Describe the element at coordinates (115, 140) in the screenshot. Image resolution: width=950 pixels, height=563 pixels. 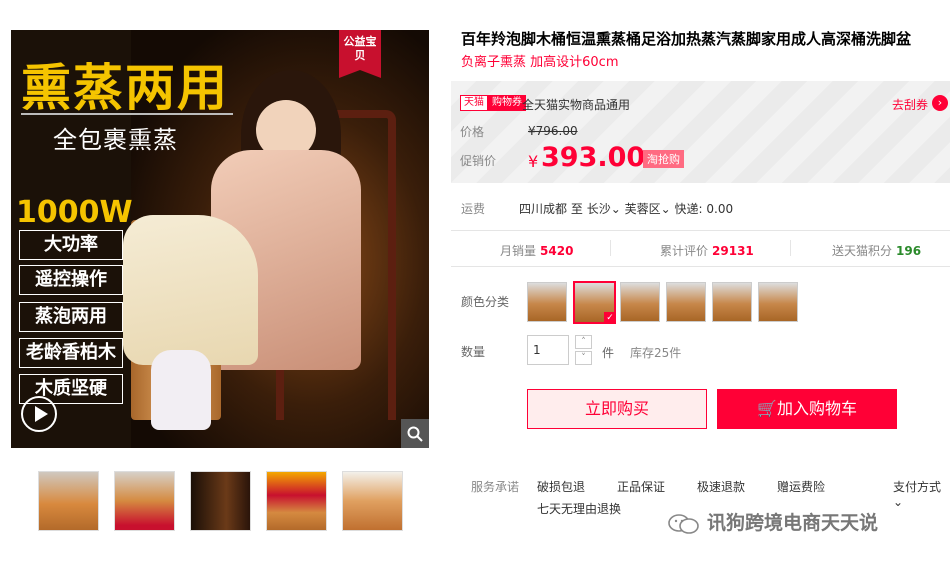
I see `image-subhead: 全包裹熏蒸` at that location.